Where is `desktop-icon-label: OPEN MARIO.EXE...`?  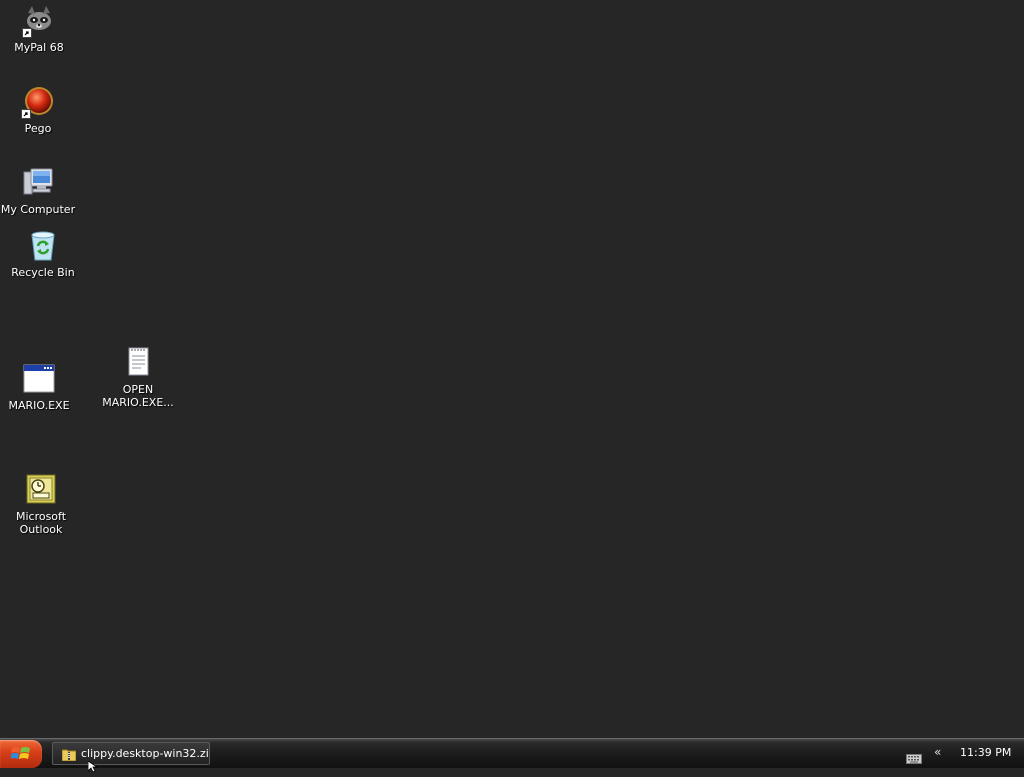
desktop-icon-label: OPEN MARIO.EXE... is located at coordinates (138, 396).